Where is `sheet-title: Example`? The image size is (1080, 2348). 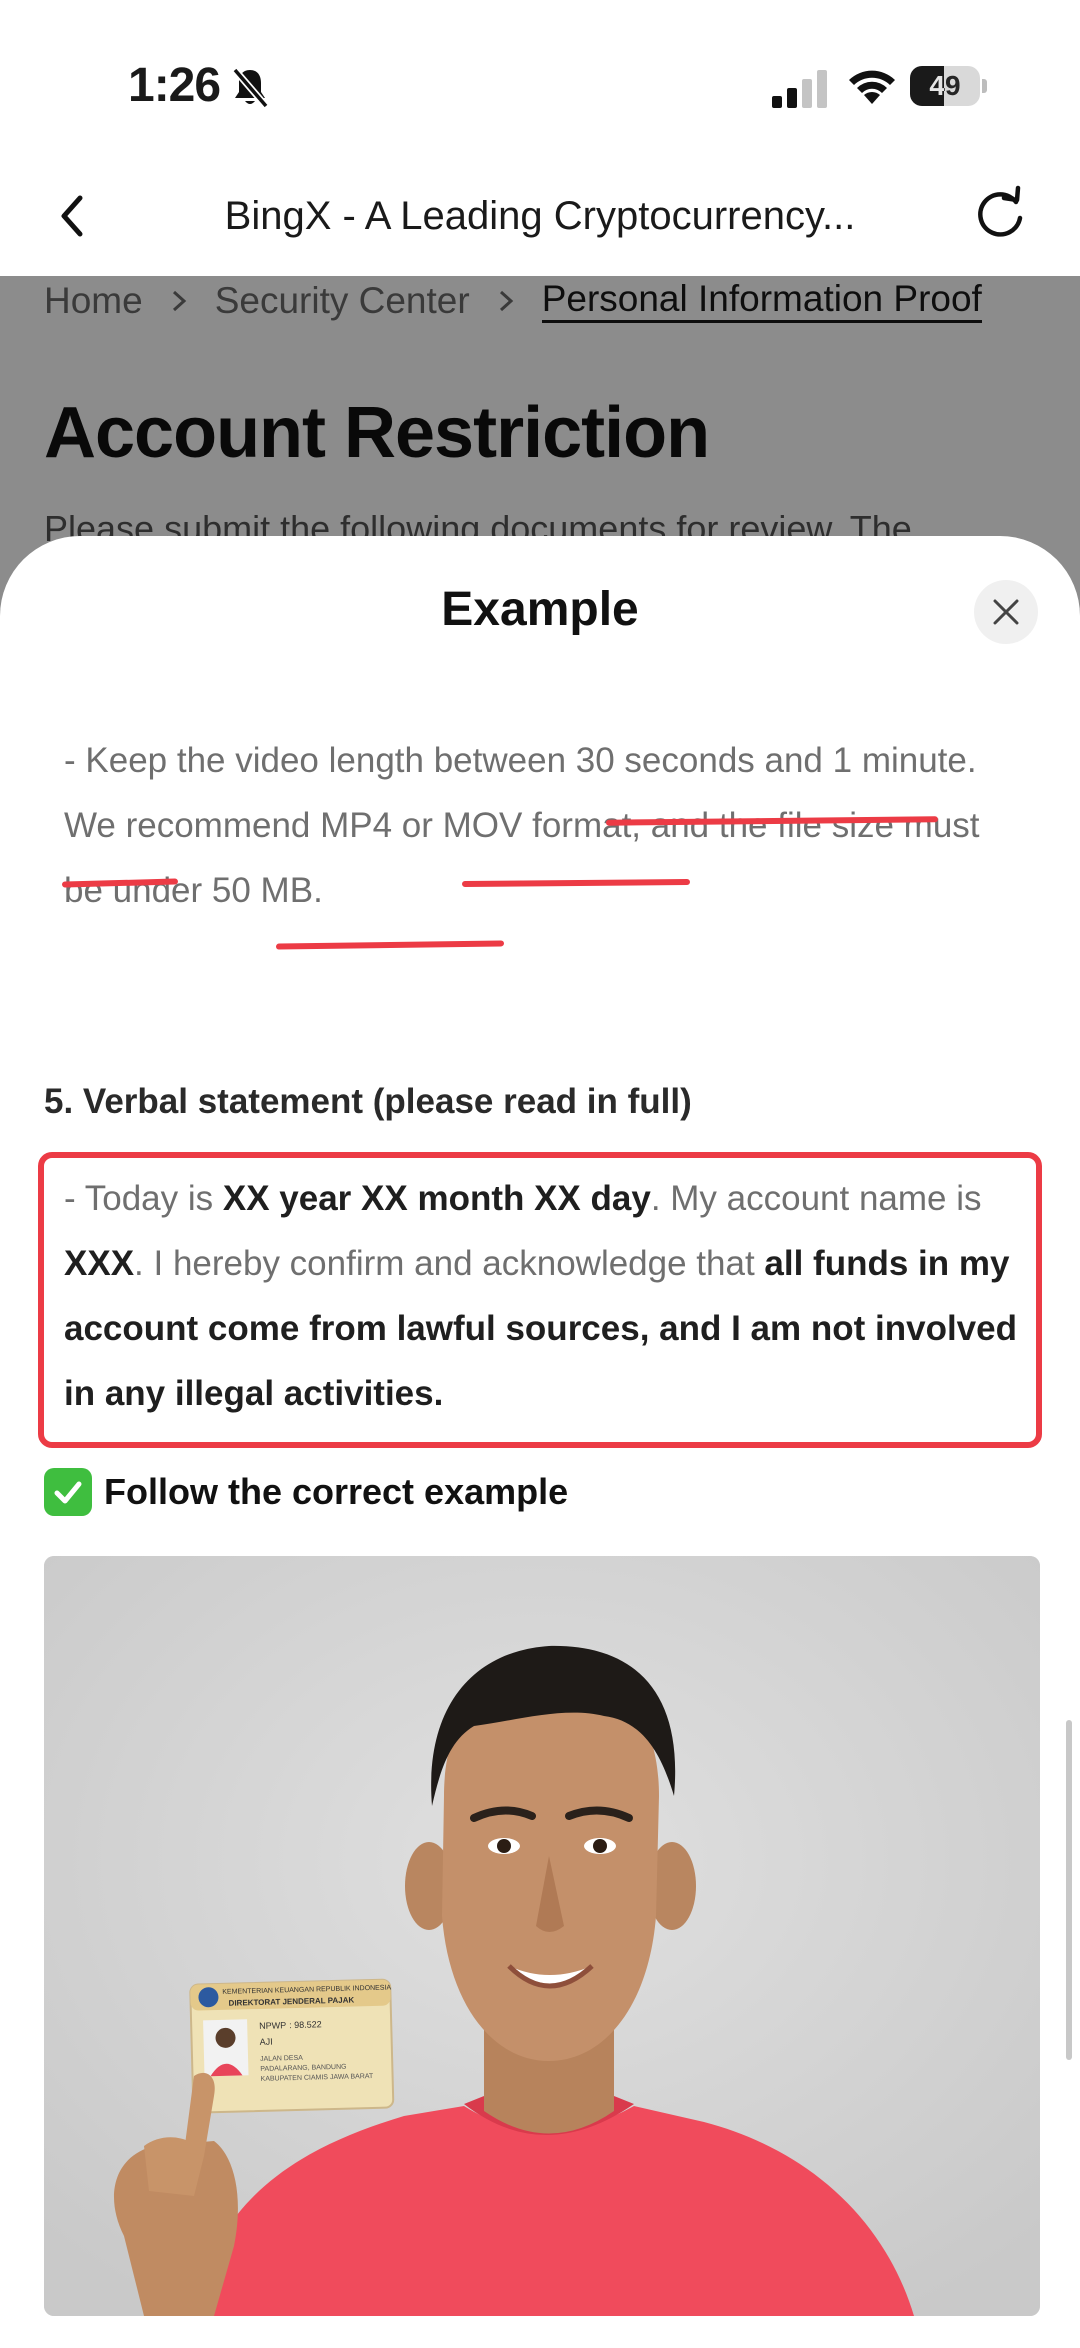
sheet-title: Example is located at coordinates (540, 609).